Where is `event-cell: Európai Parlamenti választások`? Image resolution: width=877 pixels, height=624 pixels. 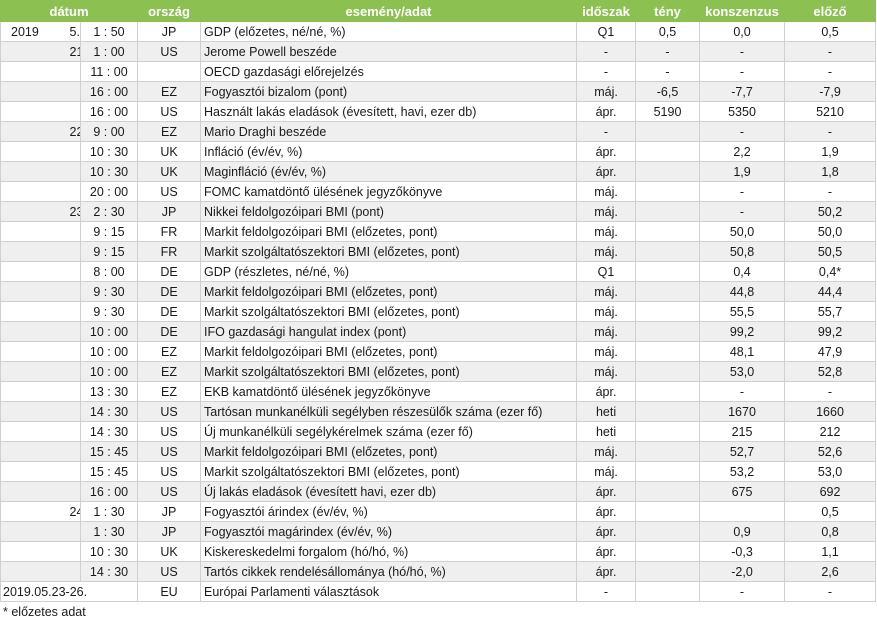 event-cell: Európai Parlamenti választások is located at coordinates (389, 591).